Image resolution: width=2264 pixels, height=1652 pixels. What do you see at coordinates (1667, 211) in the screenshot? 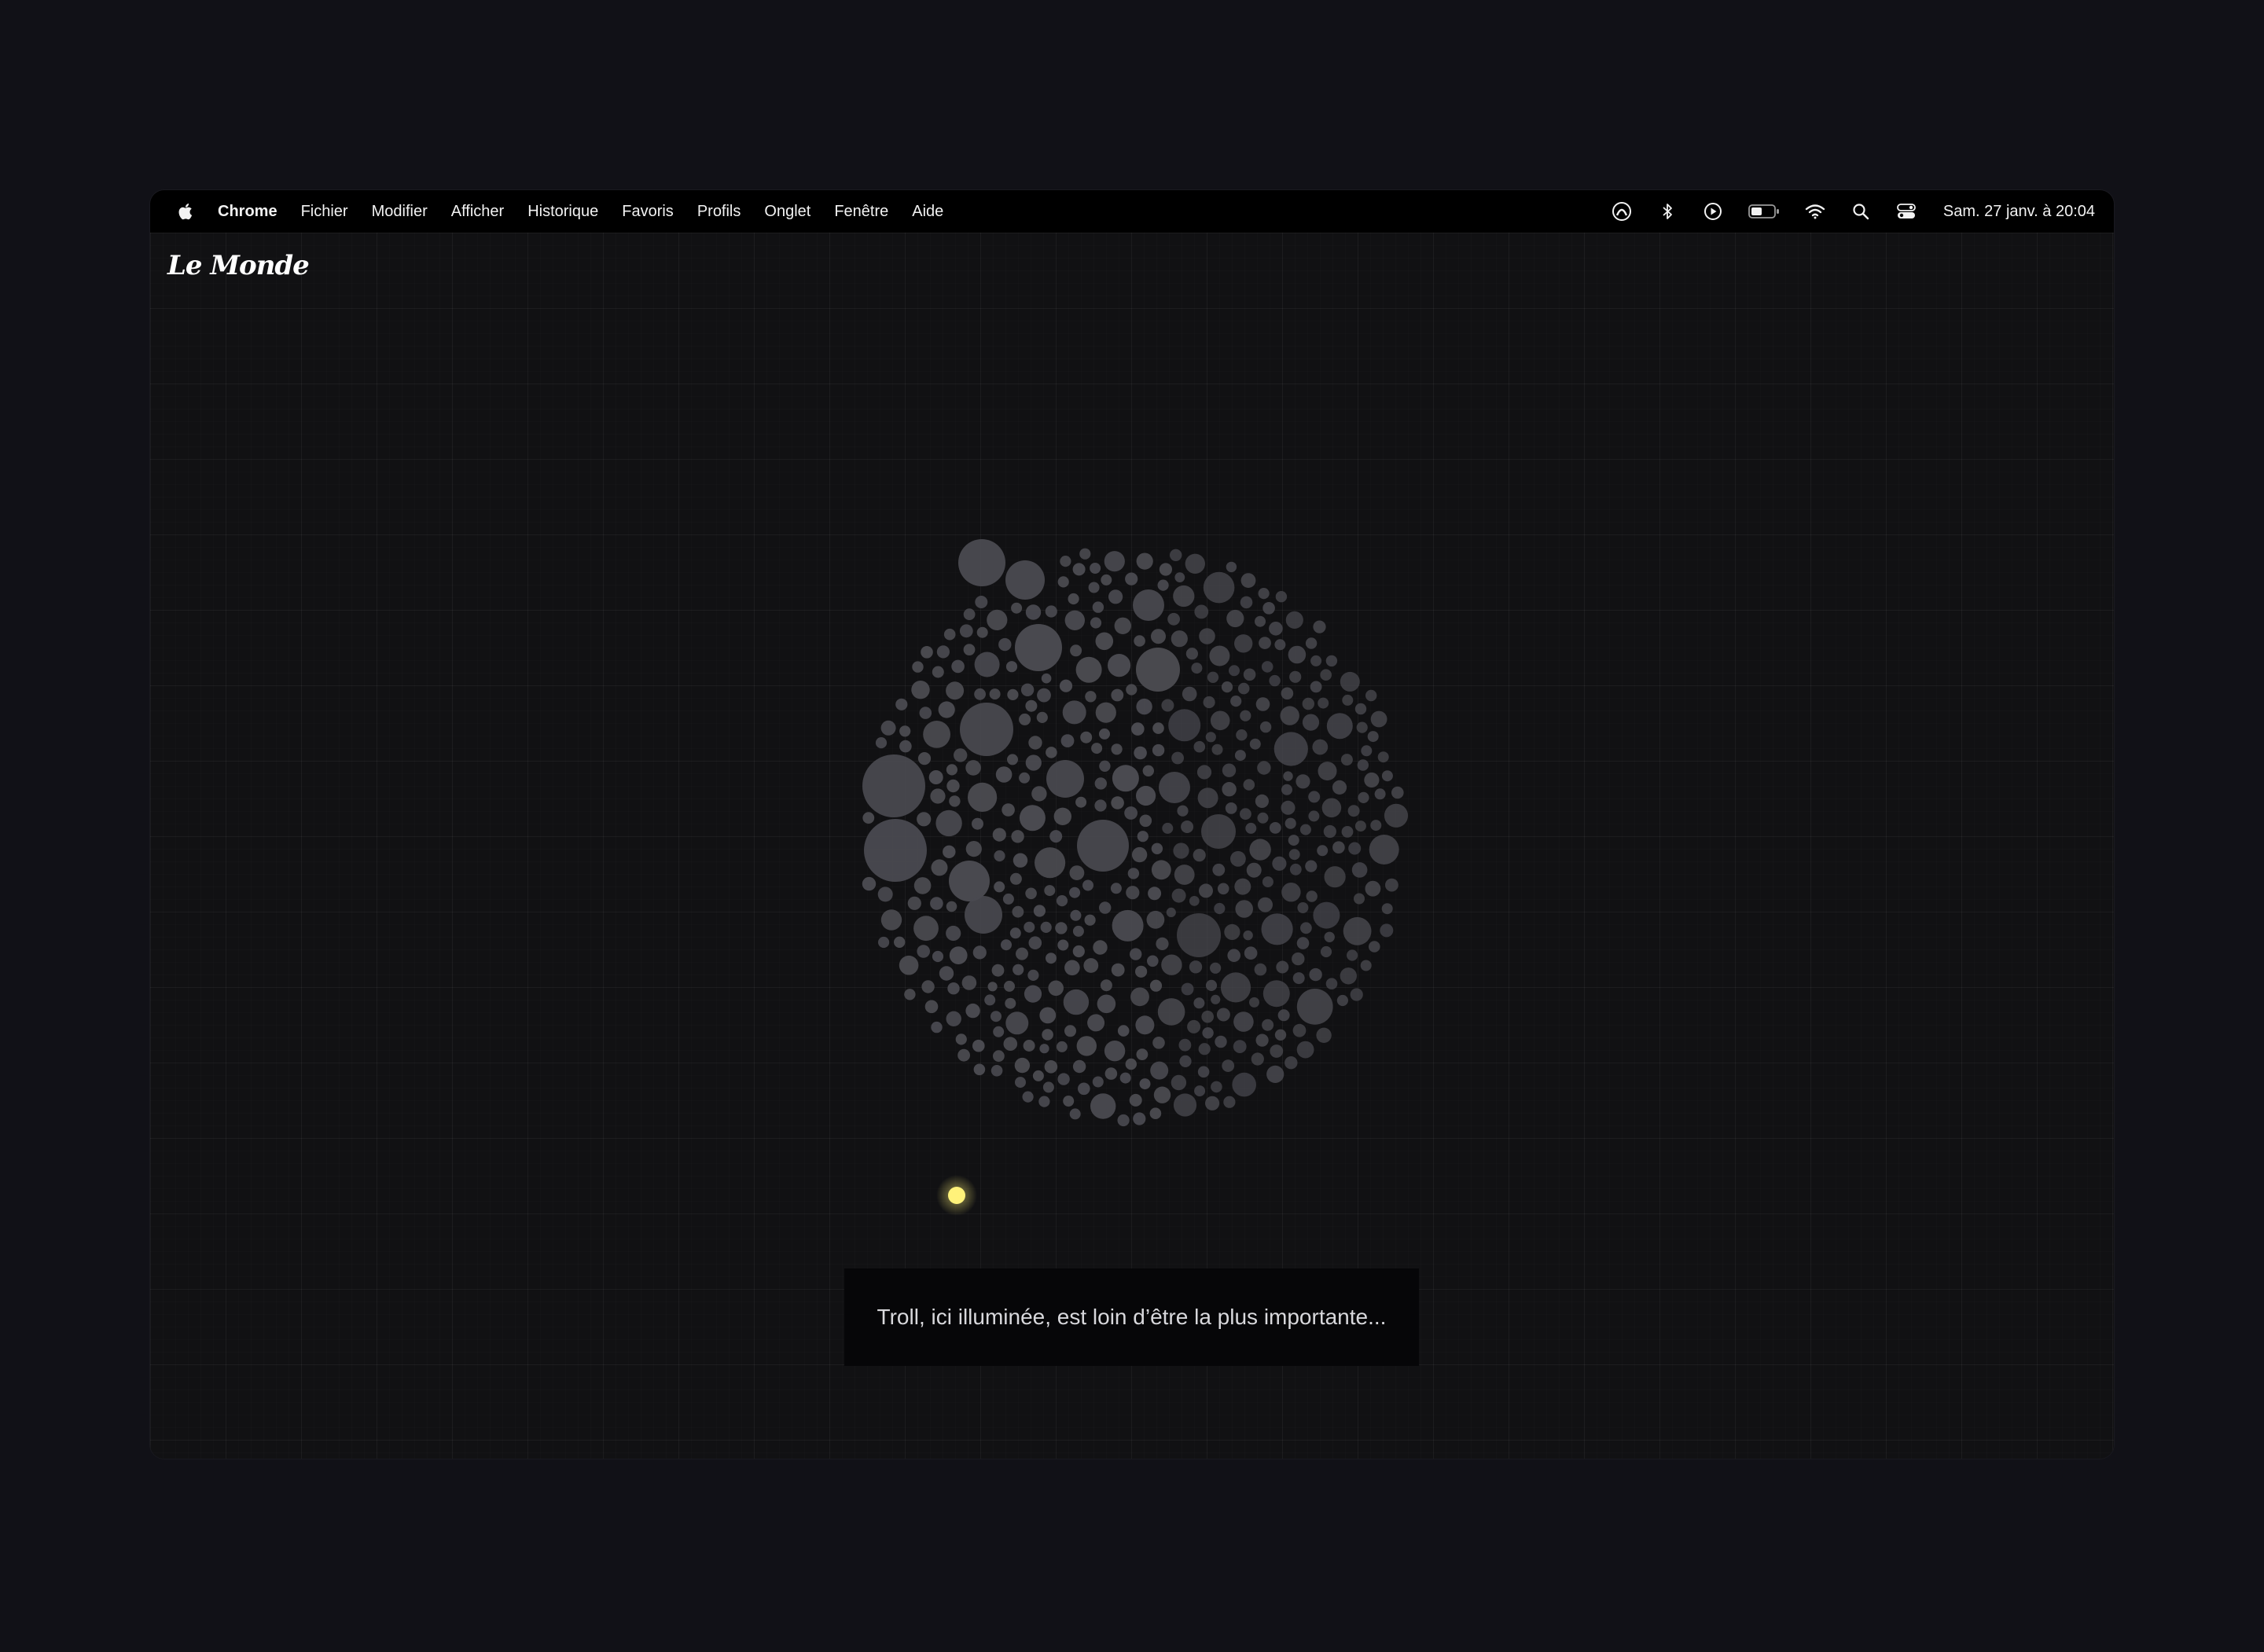
I see `bluetooth-icon` at bounding box center [1667, 211].